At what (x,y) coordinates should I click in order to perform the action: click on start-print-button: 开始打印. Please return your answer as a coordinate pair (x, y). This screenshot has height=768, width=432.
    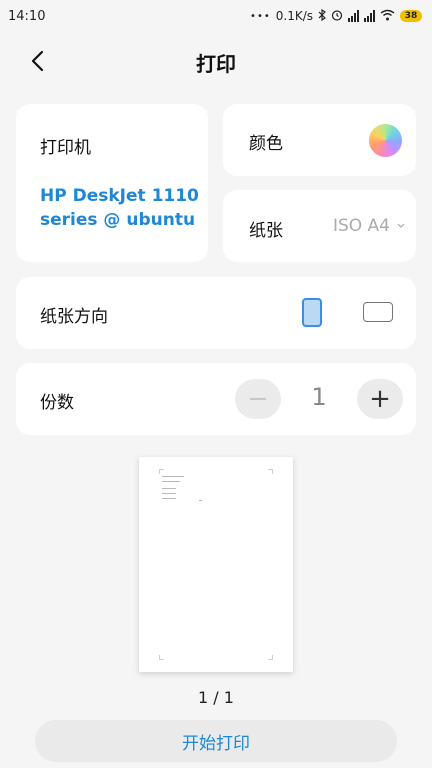
    Looking at the image, I should click on (216, 741).